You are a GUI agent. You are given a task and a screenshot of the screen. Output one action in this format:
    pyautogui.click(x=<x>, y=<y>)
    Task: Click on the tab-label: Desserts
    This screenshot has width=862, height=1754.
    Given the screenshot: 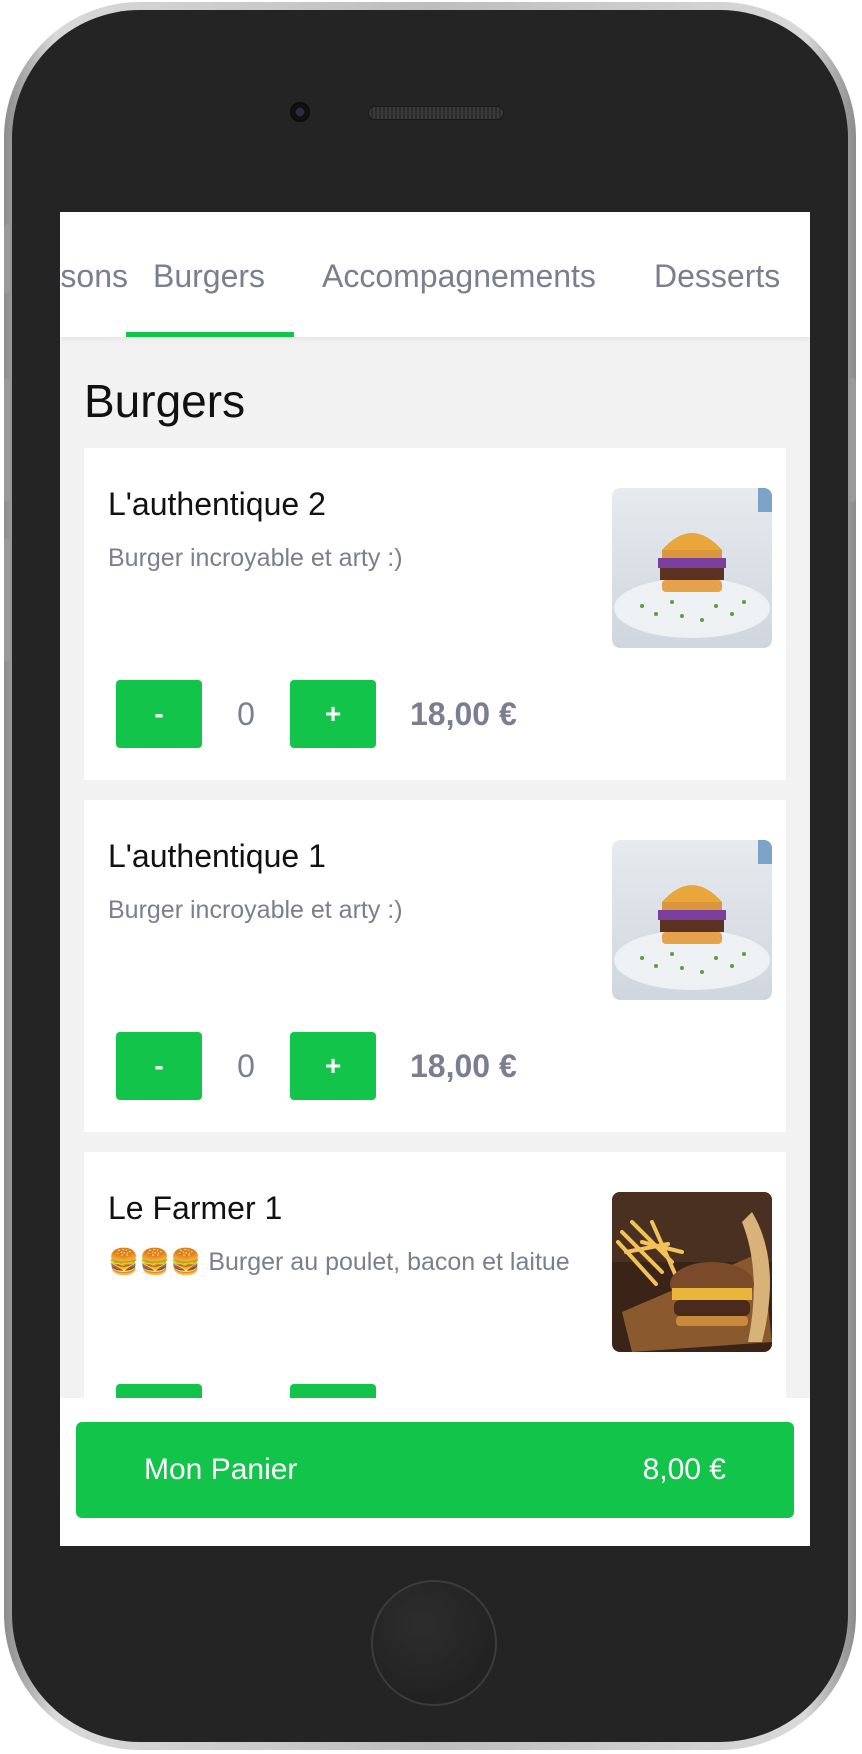 What is the action you would take?
    pyautogui.click(x=717, y=276)
    